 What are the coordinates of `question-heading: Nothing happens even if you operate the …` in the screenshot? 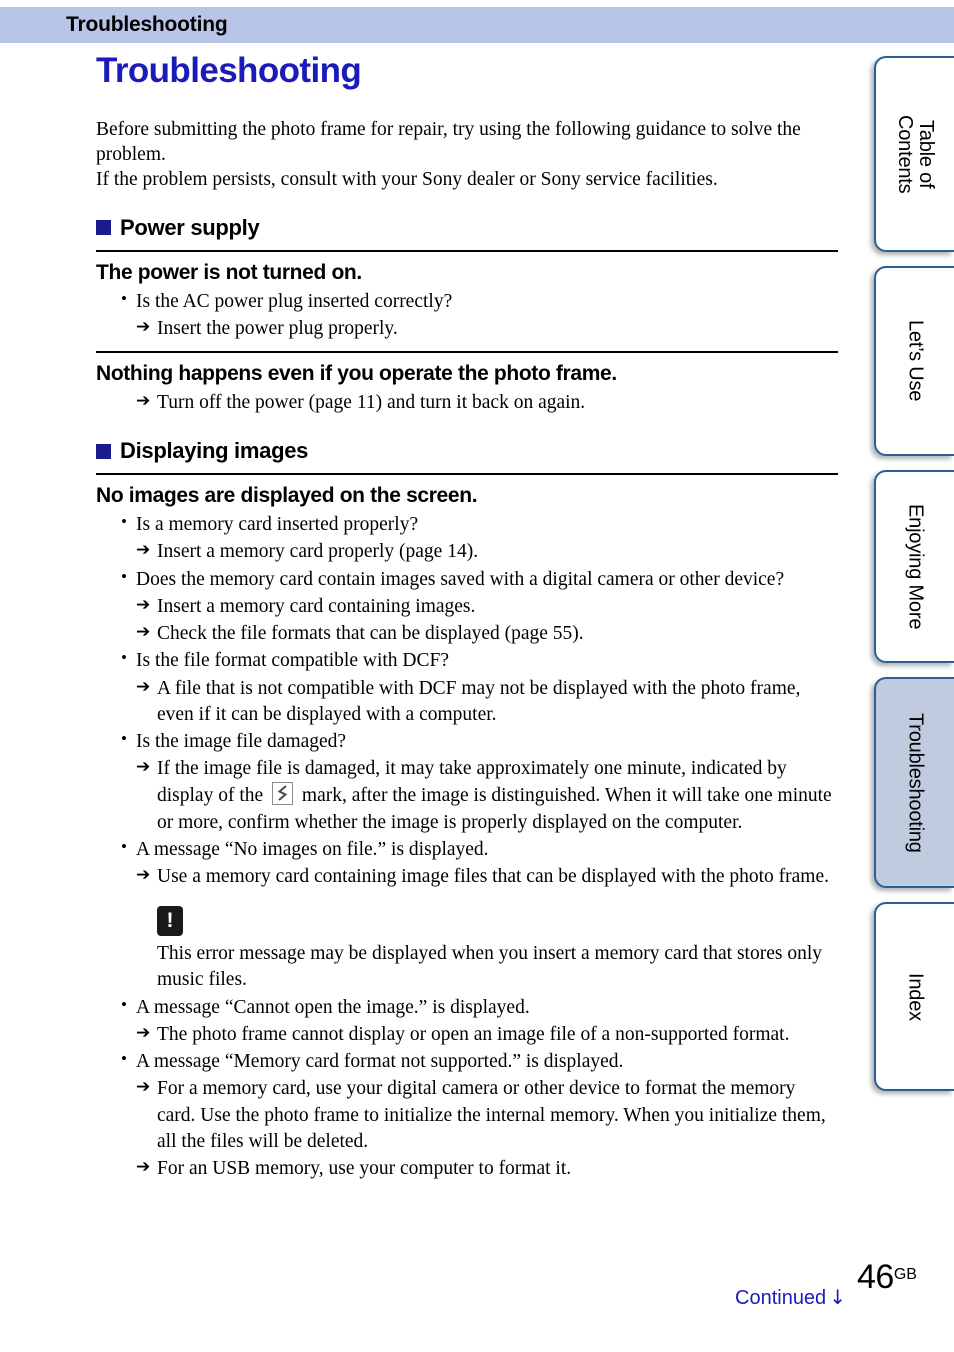 It's located at (356, 373).